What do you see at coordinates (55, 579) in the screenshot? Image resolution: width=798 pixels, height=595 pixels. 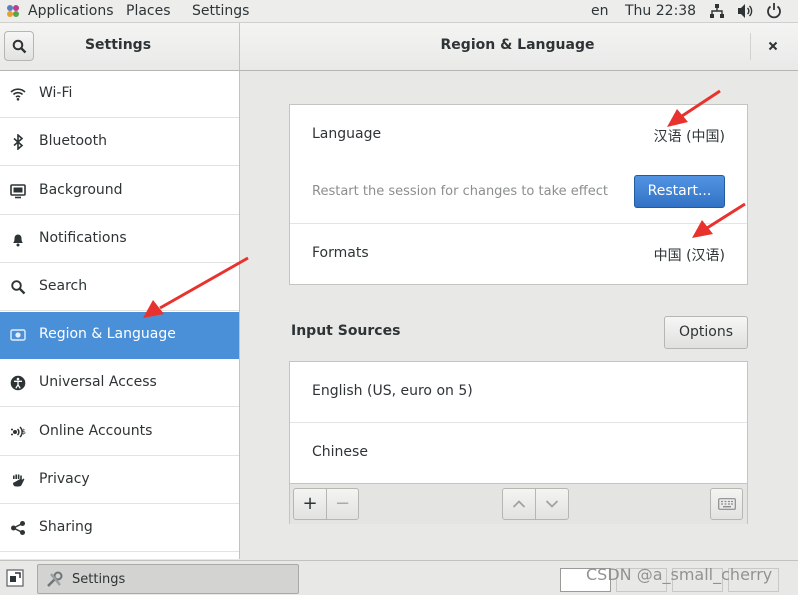 I see `settings-tools-icon` at bounding box center [55, 579].